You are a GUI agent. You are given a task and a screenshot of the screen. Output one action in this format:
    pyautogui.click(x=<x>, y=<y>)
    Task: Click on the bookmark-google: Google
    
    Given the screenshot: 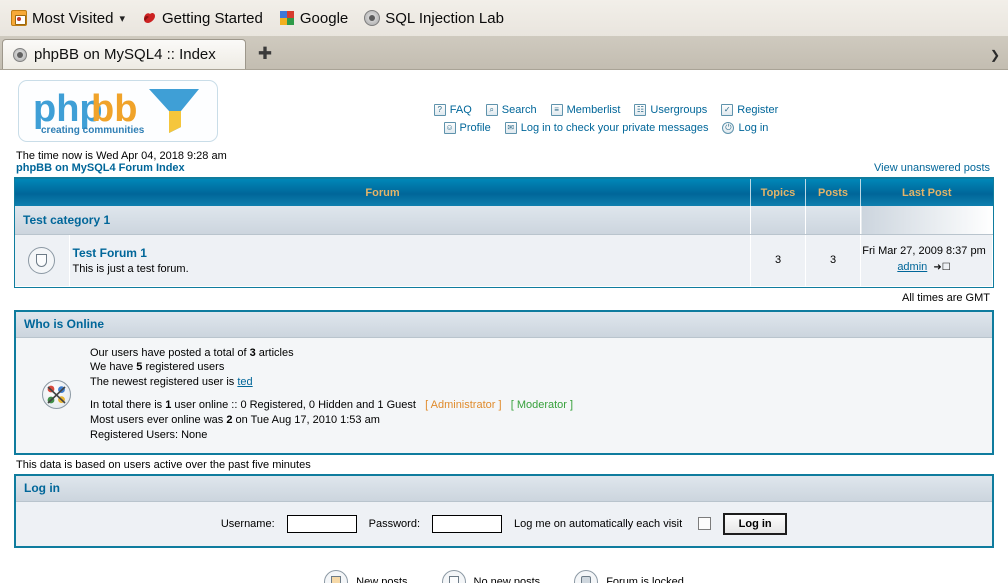 What is the action you would take?
    pyautogui.click(x=313, y=18)
    